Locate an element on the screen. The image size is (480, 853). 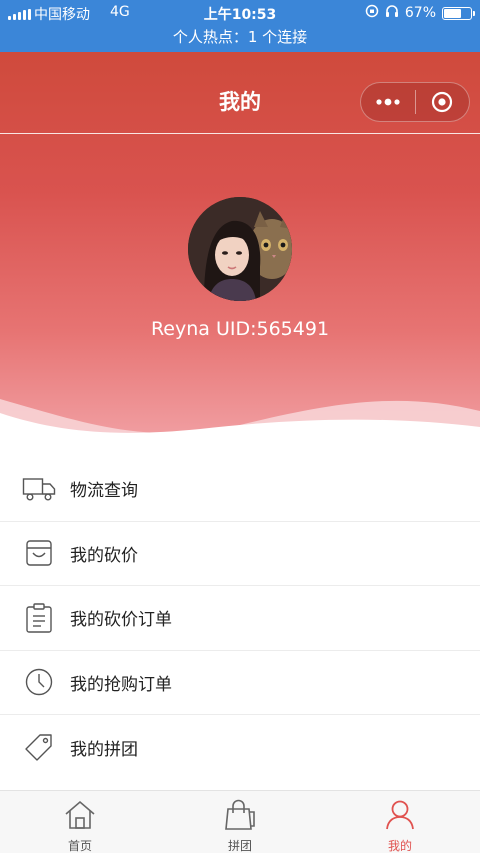
rotation-lock-icon is located at coordinates (372, 13).